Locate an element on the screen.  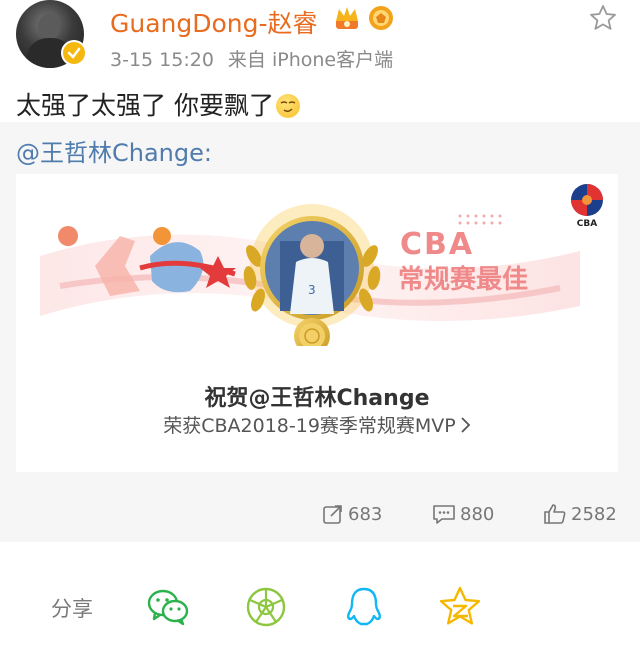
post-meta: 3-15 15:20 来自 iPhone客户端 is located at coordinates (251, 58).